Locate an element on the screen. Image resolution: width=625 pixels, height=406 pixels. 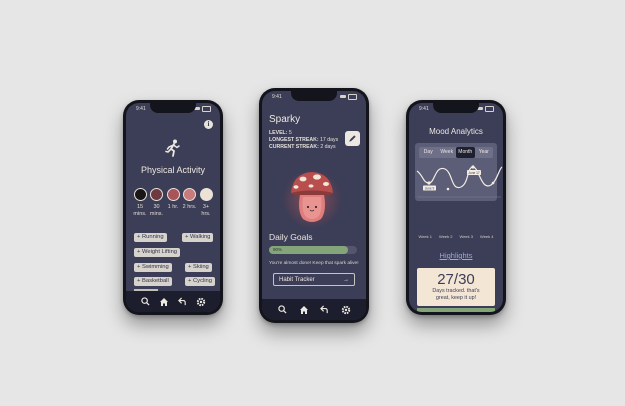
point-label: June 17 is located at coordinates (474, 173).